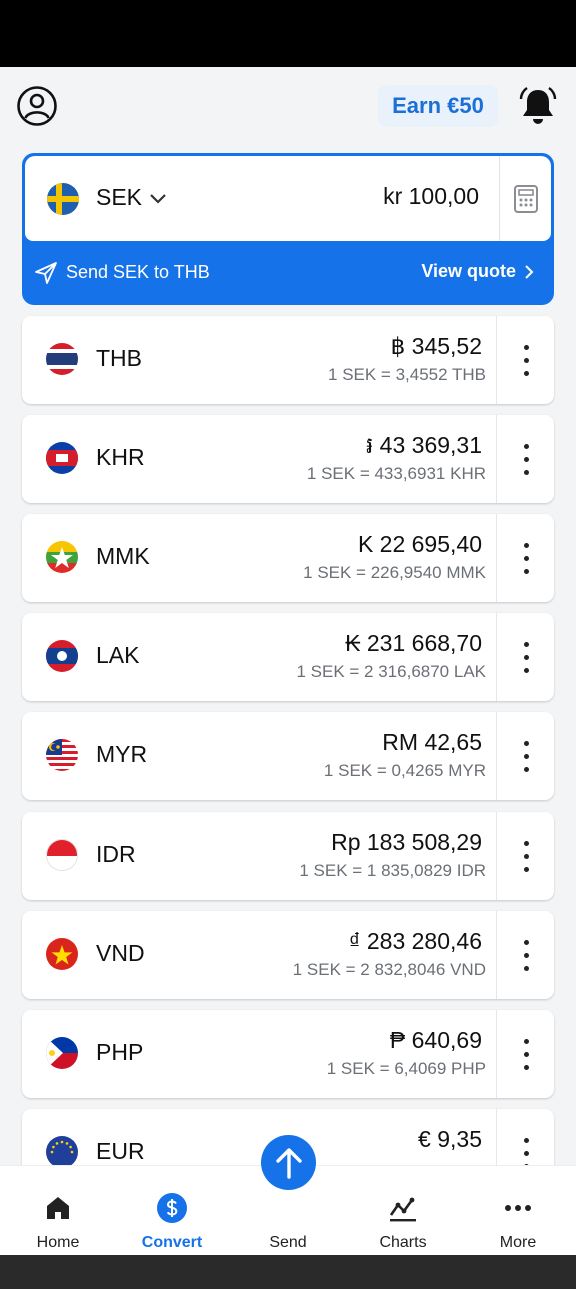 Image resolution: width=576 pixels, height=1289 pixels. I want to click on send-quote-bar: Send SEK to THB View quote, so click(288, 273).